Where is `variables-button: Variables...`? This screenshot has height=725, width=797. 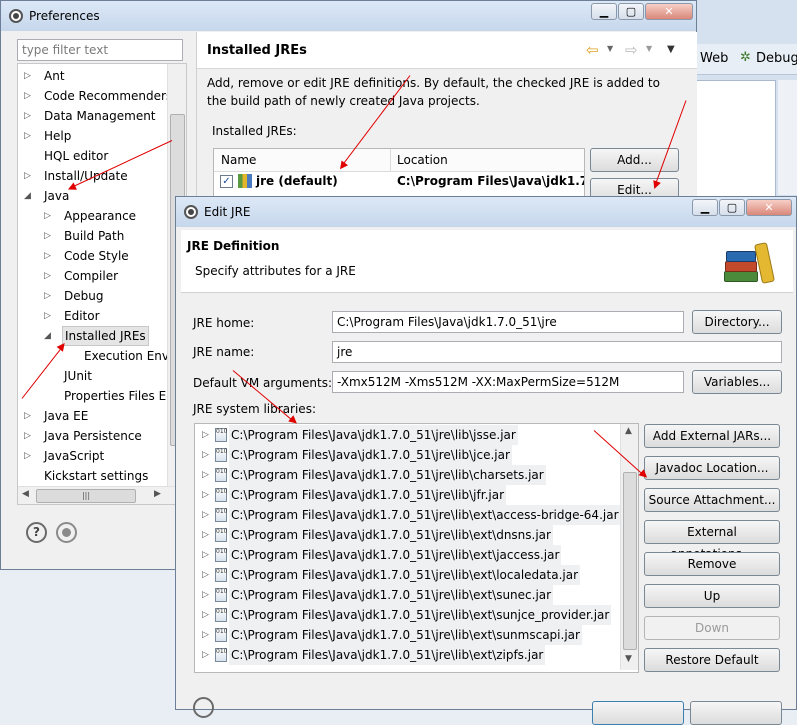
variables-button: Variables... is located at coordinates (737, 382).